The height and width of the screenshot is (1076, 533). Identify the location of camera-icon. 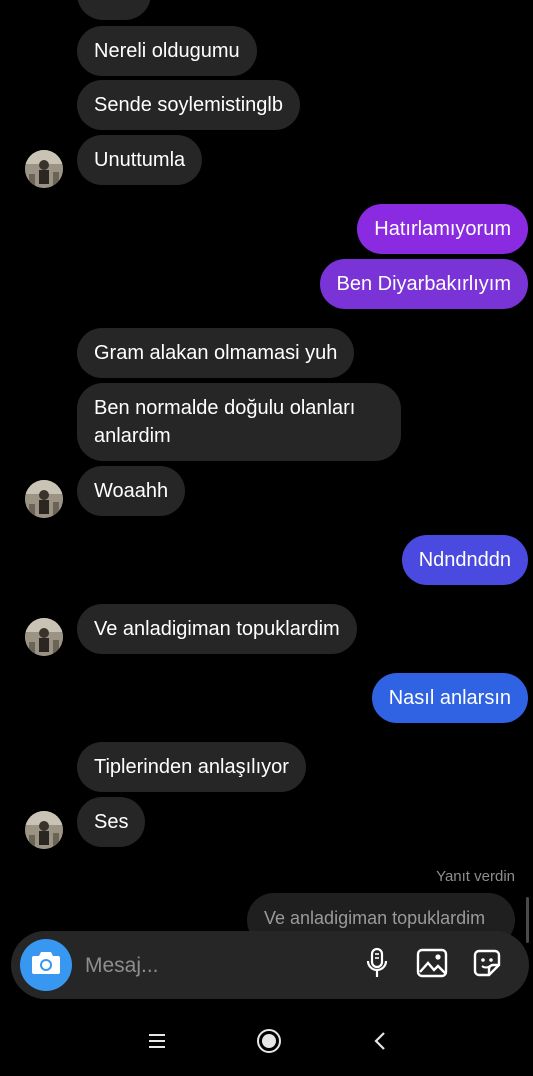
(46, 965).